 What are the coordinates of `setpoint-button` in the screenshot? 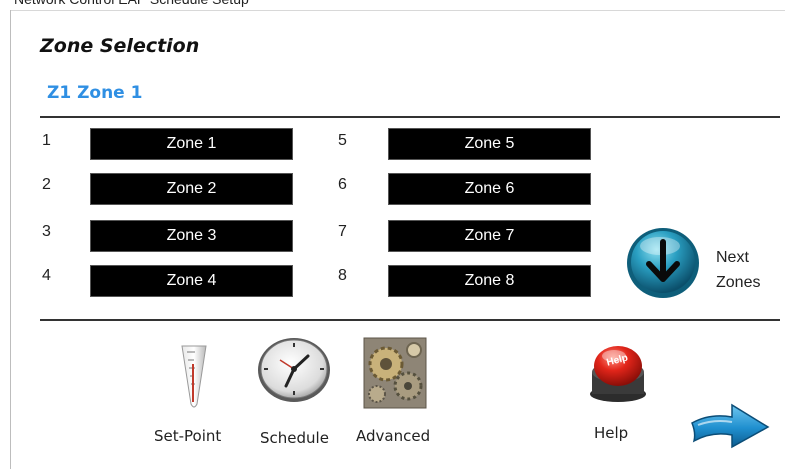 It's located at (193, 377).